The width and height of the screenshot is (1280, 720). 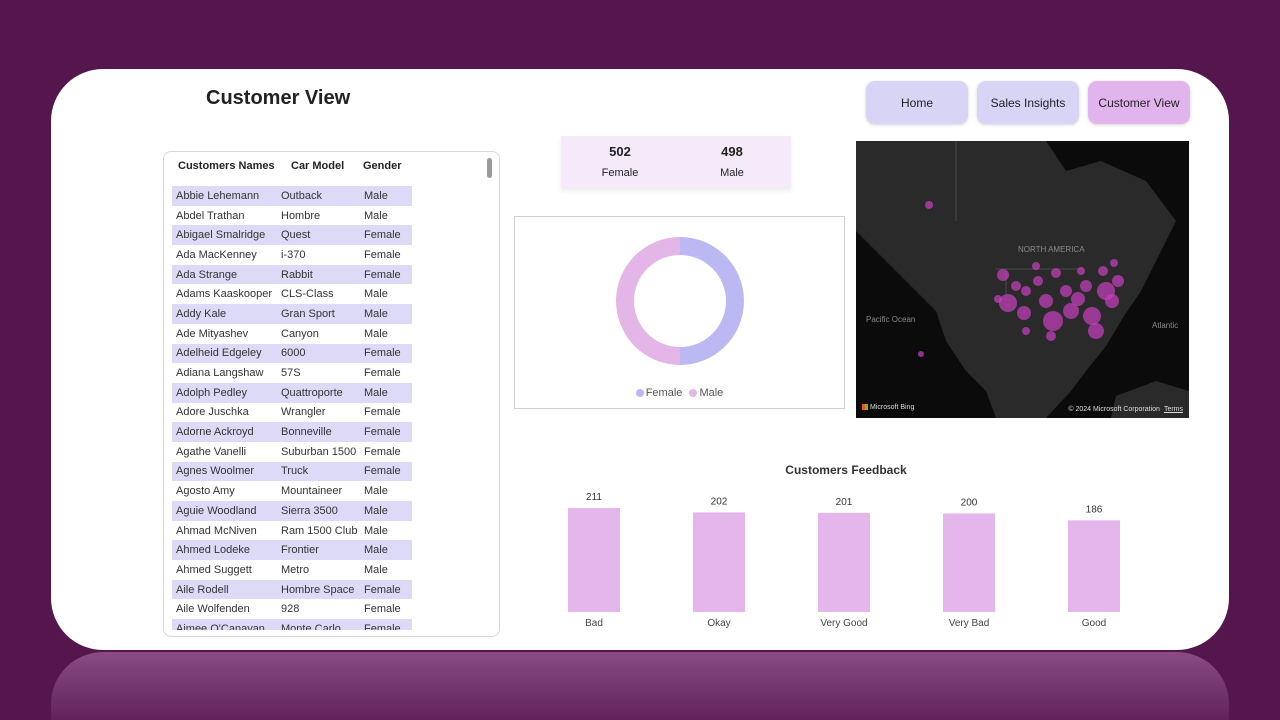 I want to click on cell-customer-name: Abigael Smalridge, so click(x=221, y=235).